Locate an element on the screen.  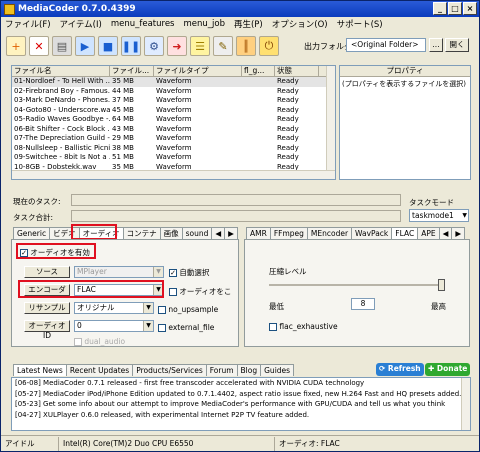
tab-recent-updates: Recent Updates is located at coordinates (99, 370).